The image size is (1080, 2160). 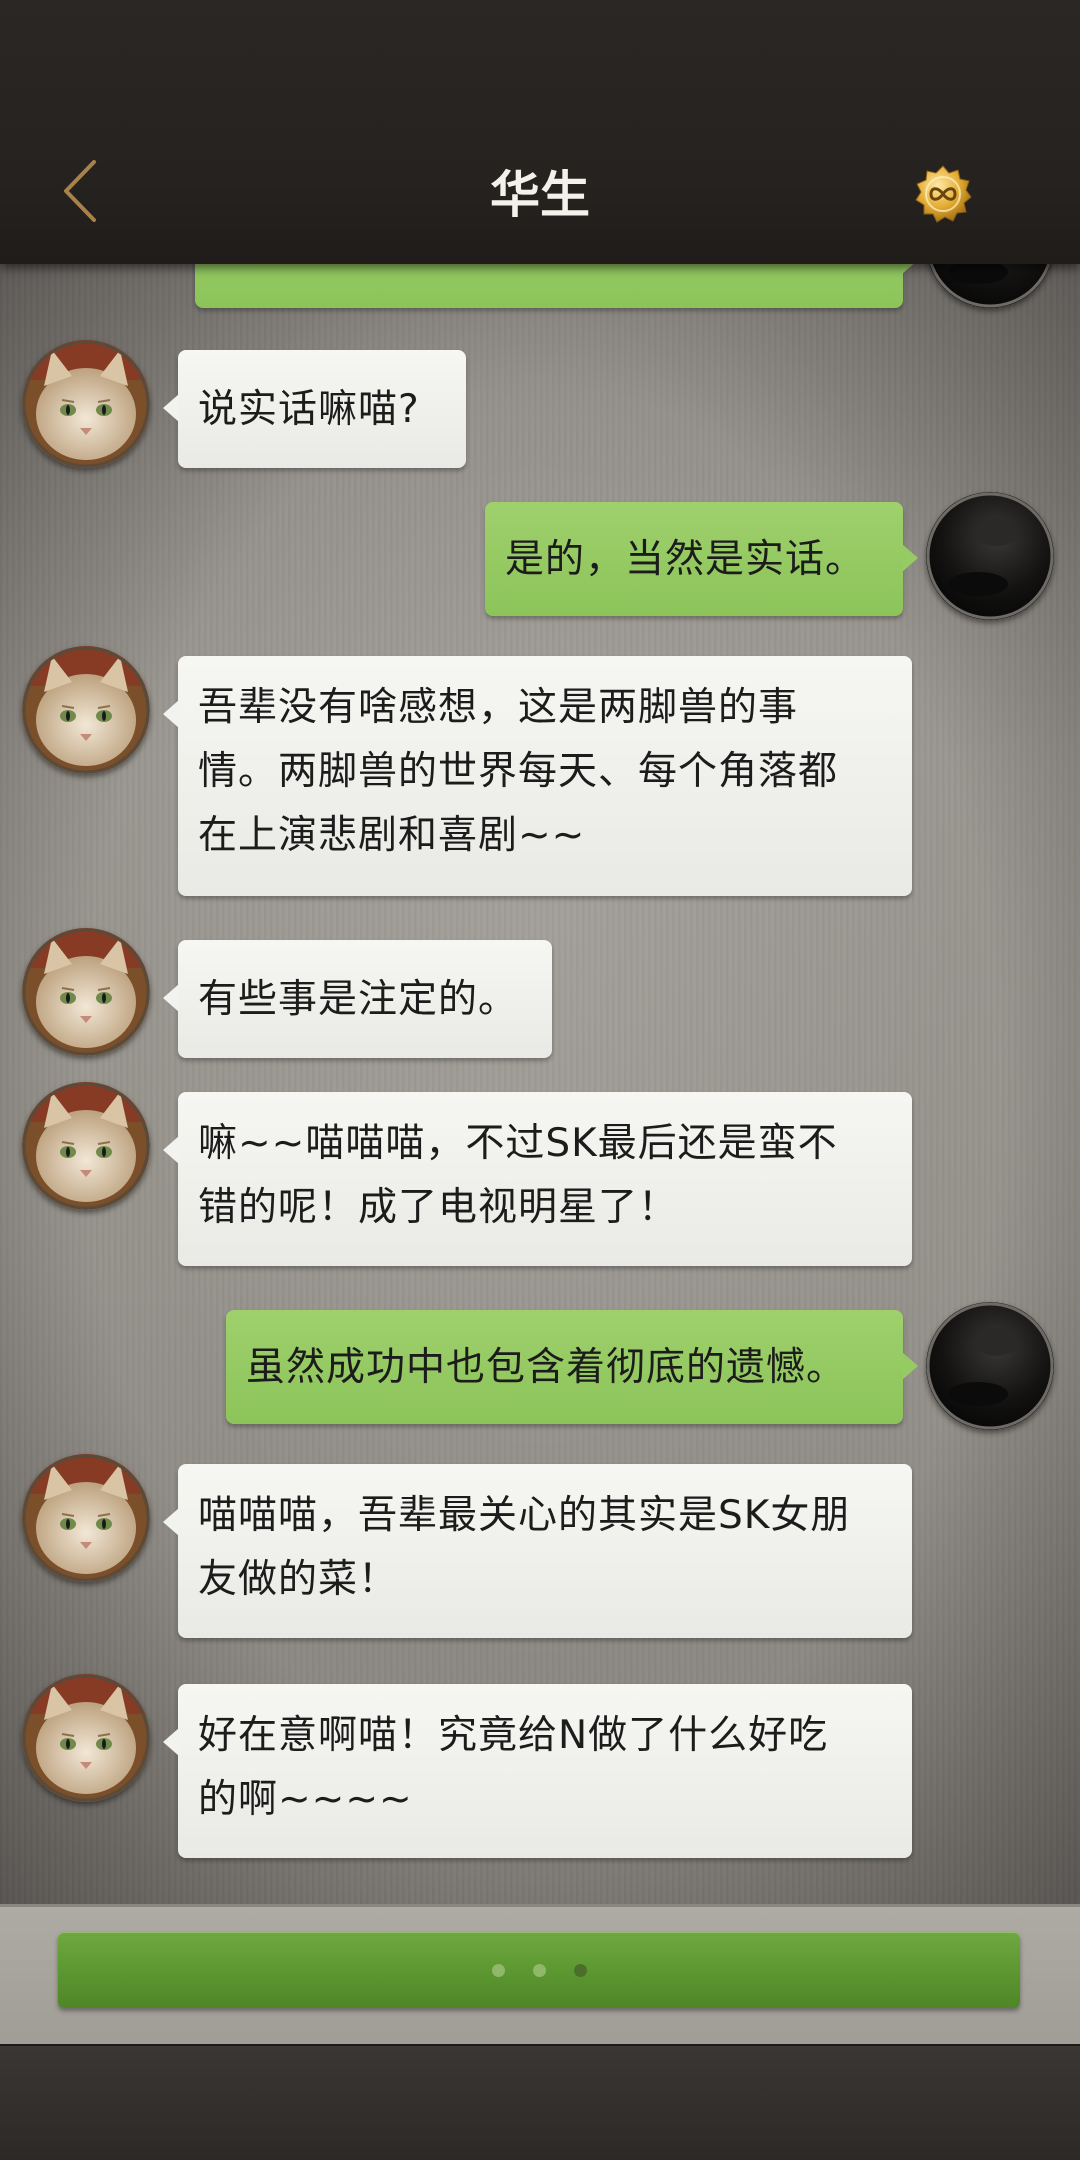 I want to click on message-text-line: 友做的菜！, so click(x=298, y=1579).